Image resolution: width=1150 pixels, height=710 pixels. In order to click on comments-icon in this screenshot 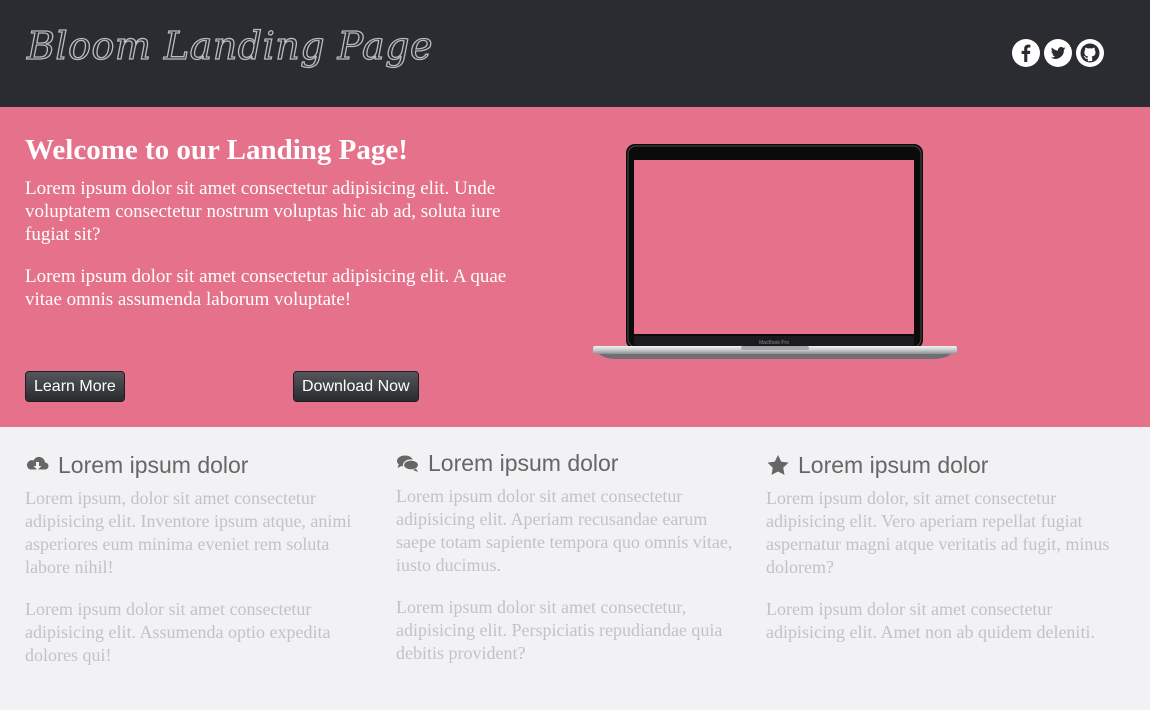, I will do `click(408, 463)`.